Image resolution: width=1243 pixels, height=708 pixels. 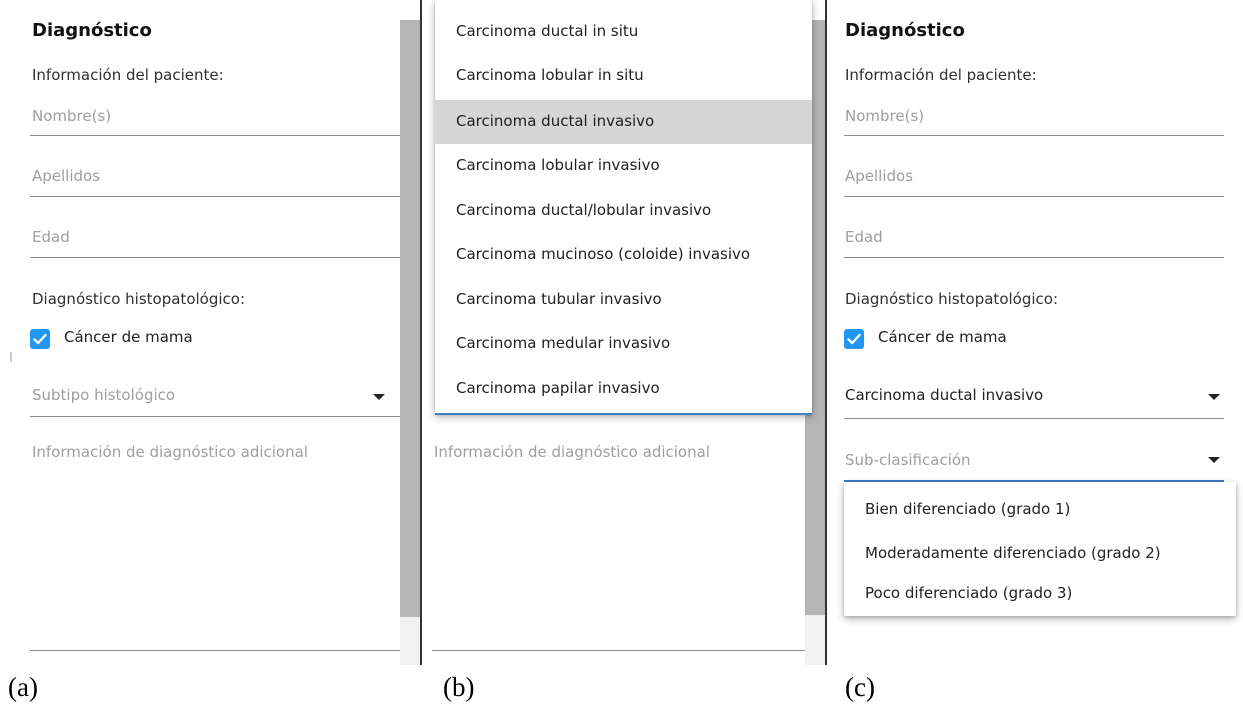 I want to click on subclass-placeholder: Sub-clasificación, so click(x=908, y=460).